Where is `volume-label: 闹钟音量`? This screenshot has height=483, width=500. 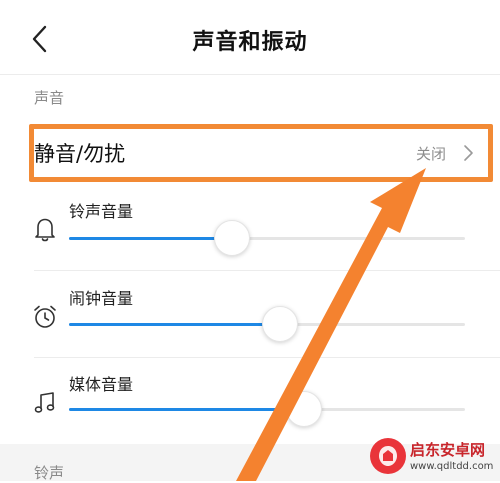
volume-label: 闹钟音量 is located at coordinates (101, 298).